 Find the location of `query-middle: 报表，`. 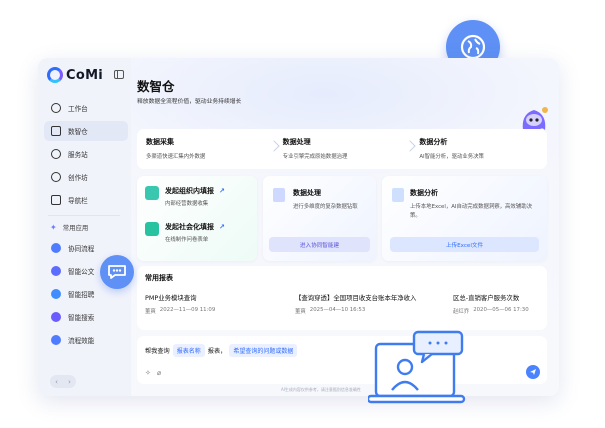

query-middle: 报表， is located at coordinates (217, 351).